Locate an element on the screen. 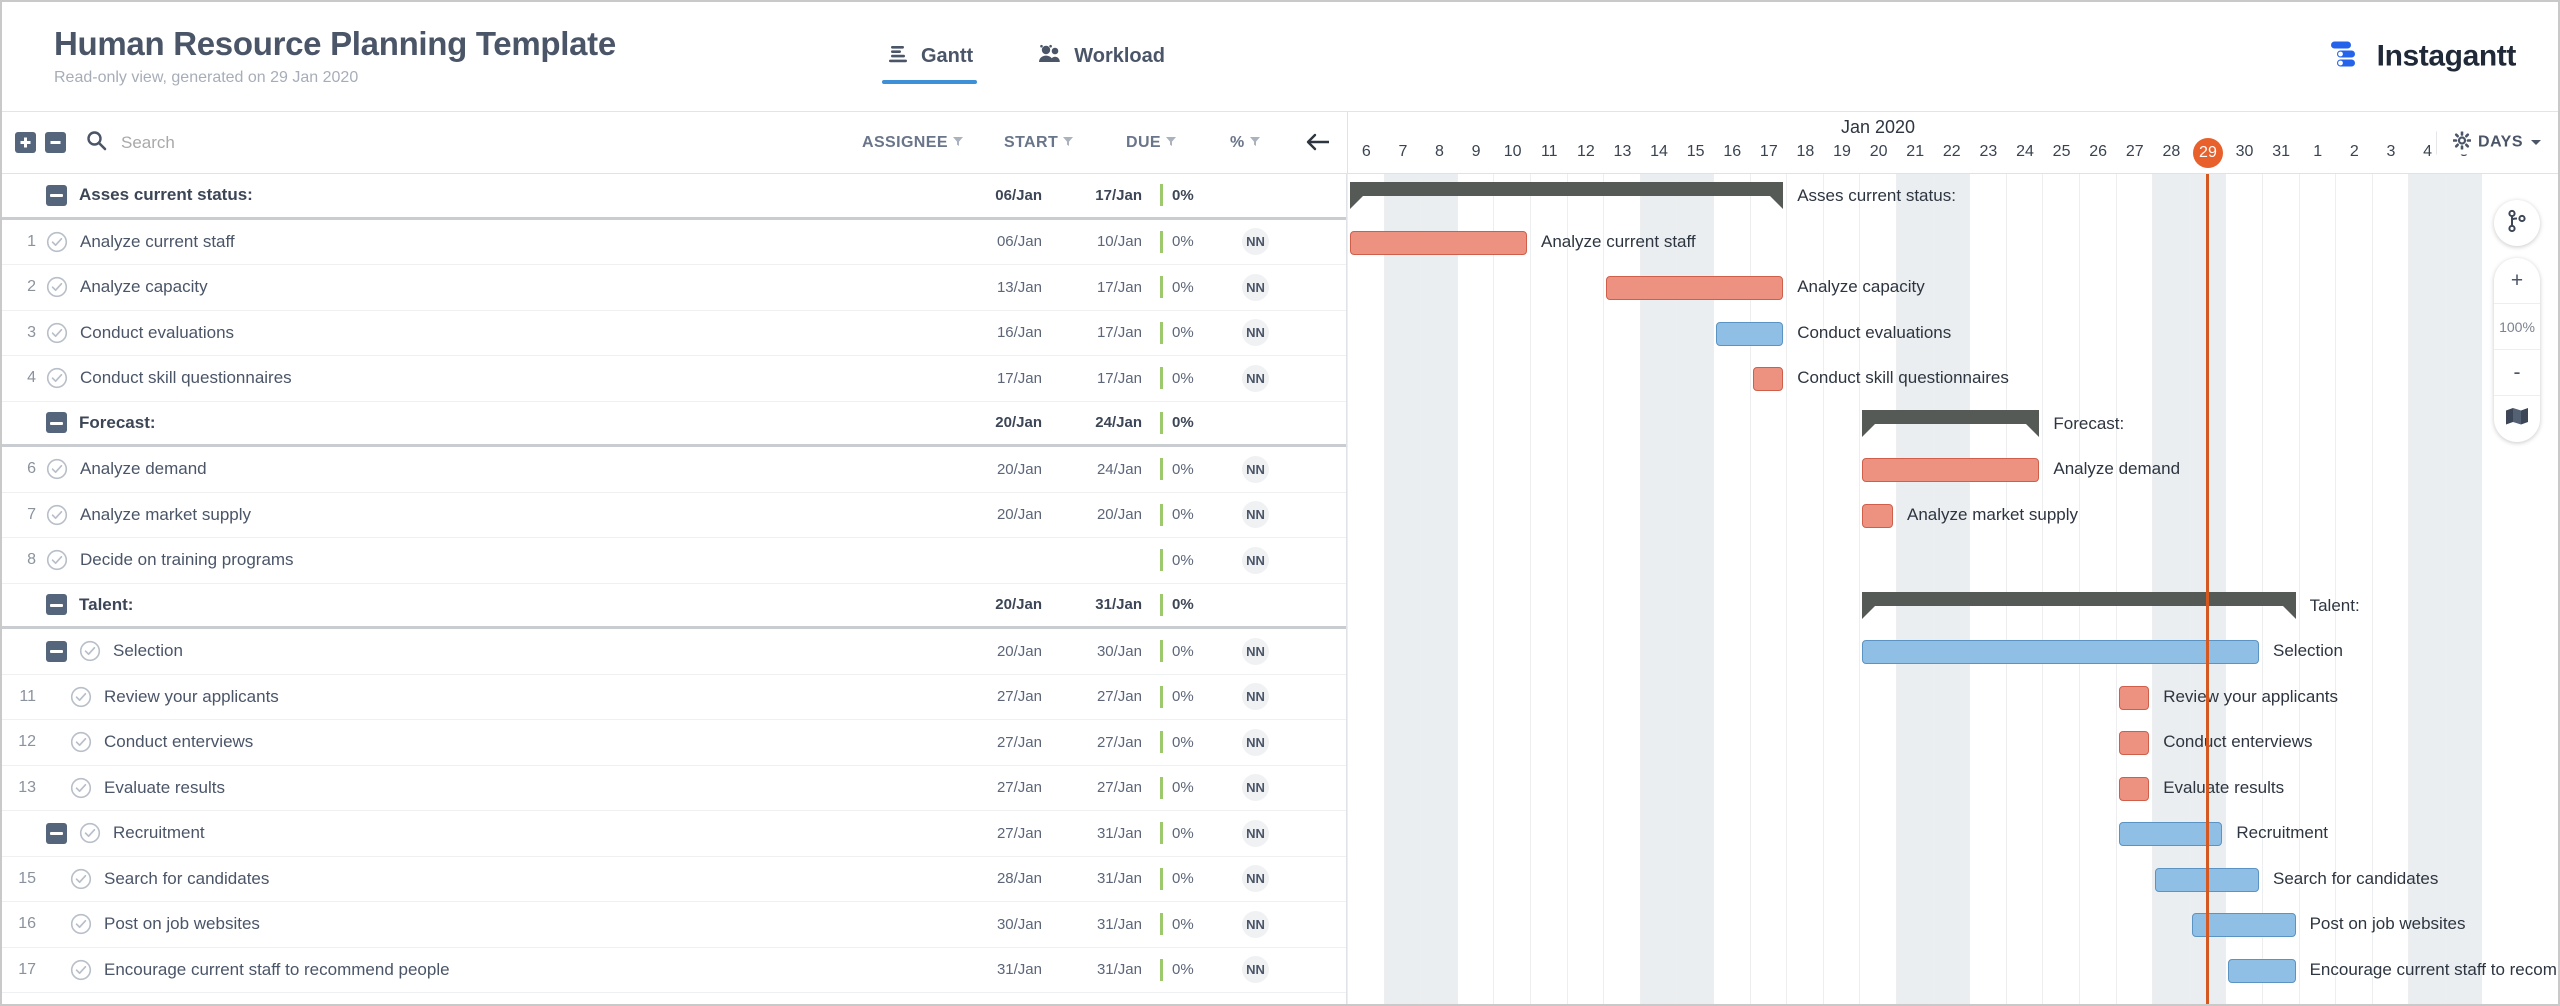  arrow-left-icon is located at coordinates (1318, 143).